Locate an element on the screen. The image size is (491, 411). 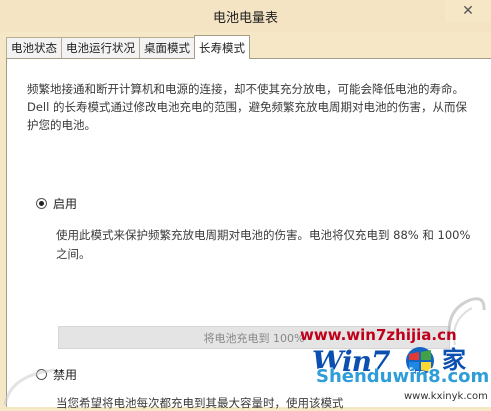
window-title: 电池电量表 is located at coordinates (245, 18).